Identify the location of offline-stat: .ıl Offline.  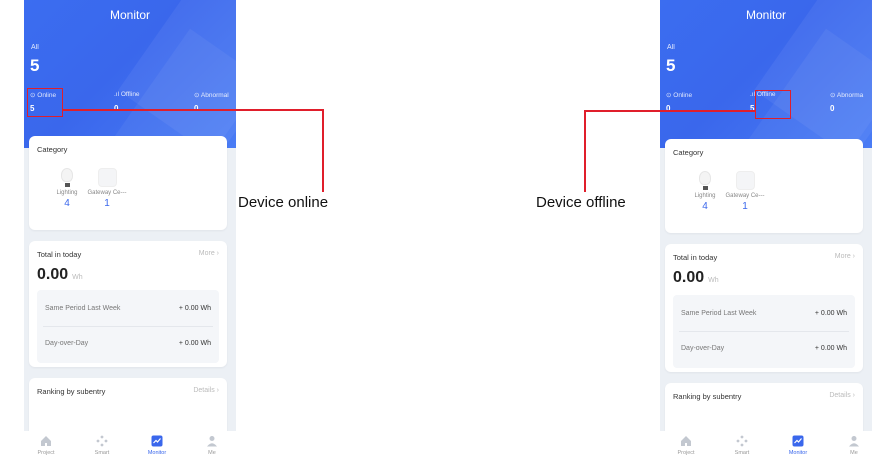
(127, 94).